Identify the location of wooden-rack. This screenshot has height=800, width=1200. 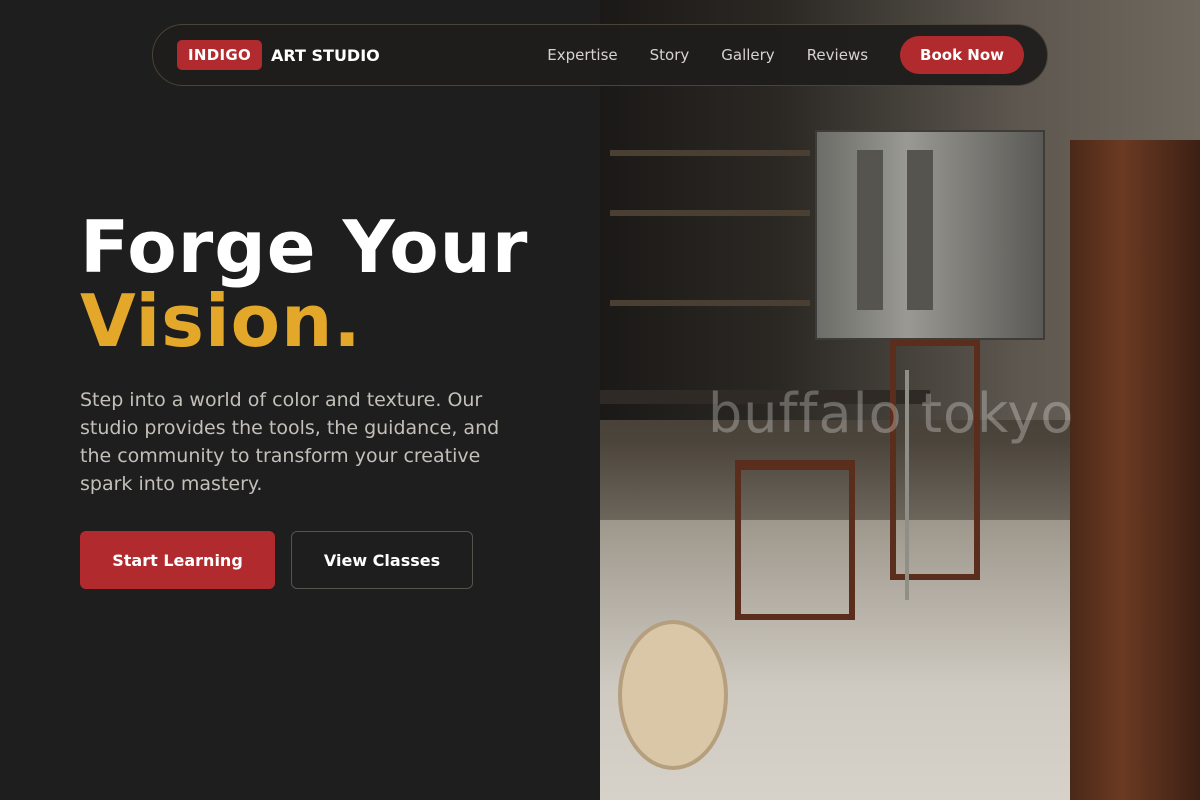
(1135, 470).